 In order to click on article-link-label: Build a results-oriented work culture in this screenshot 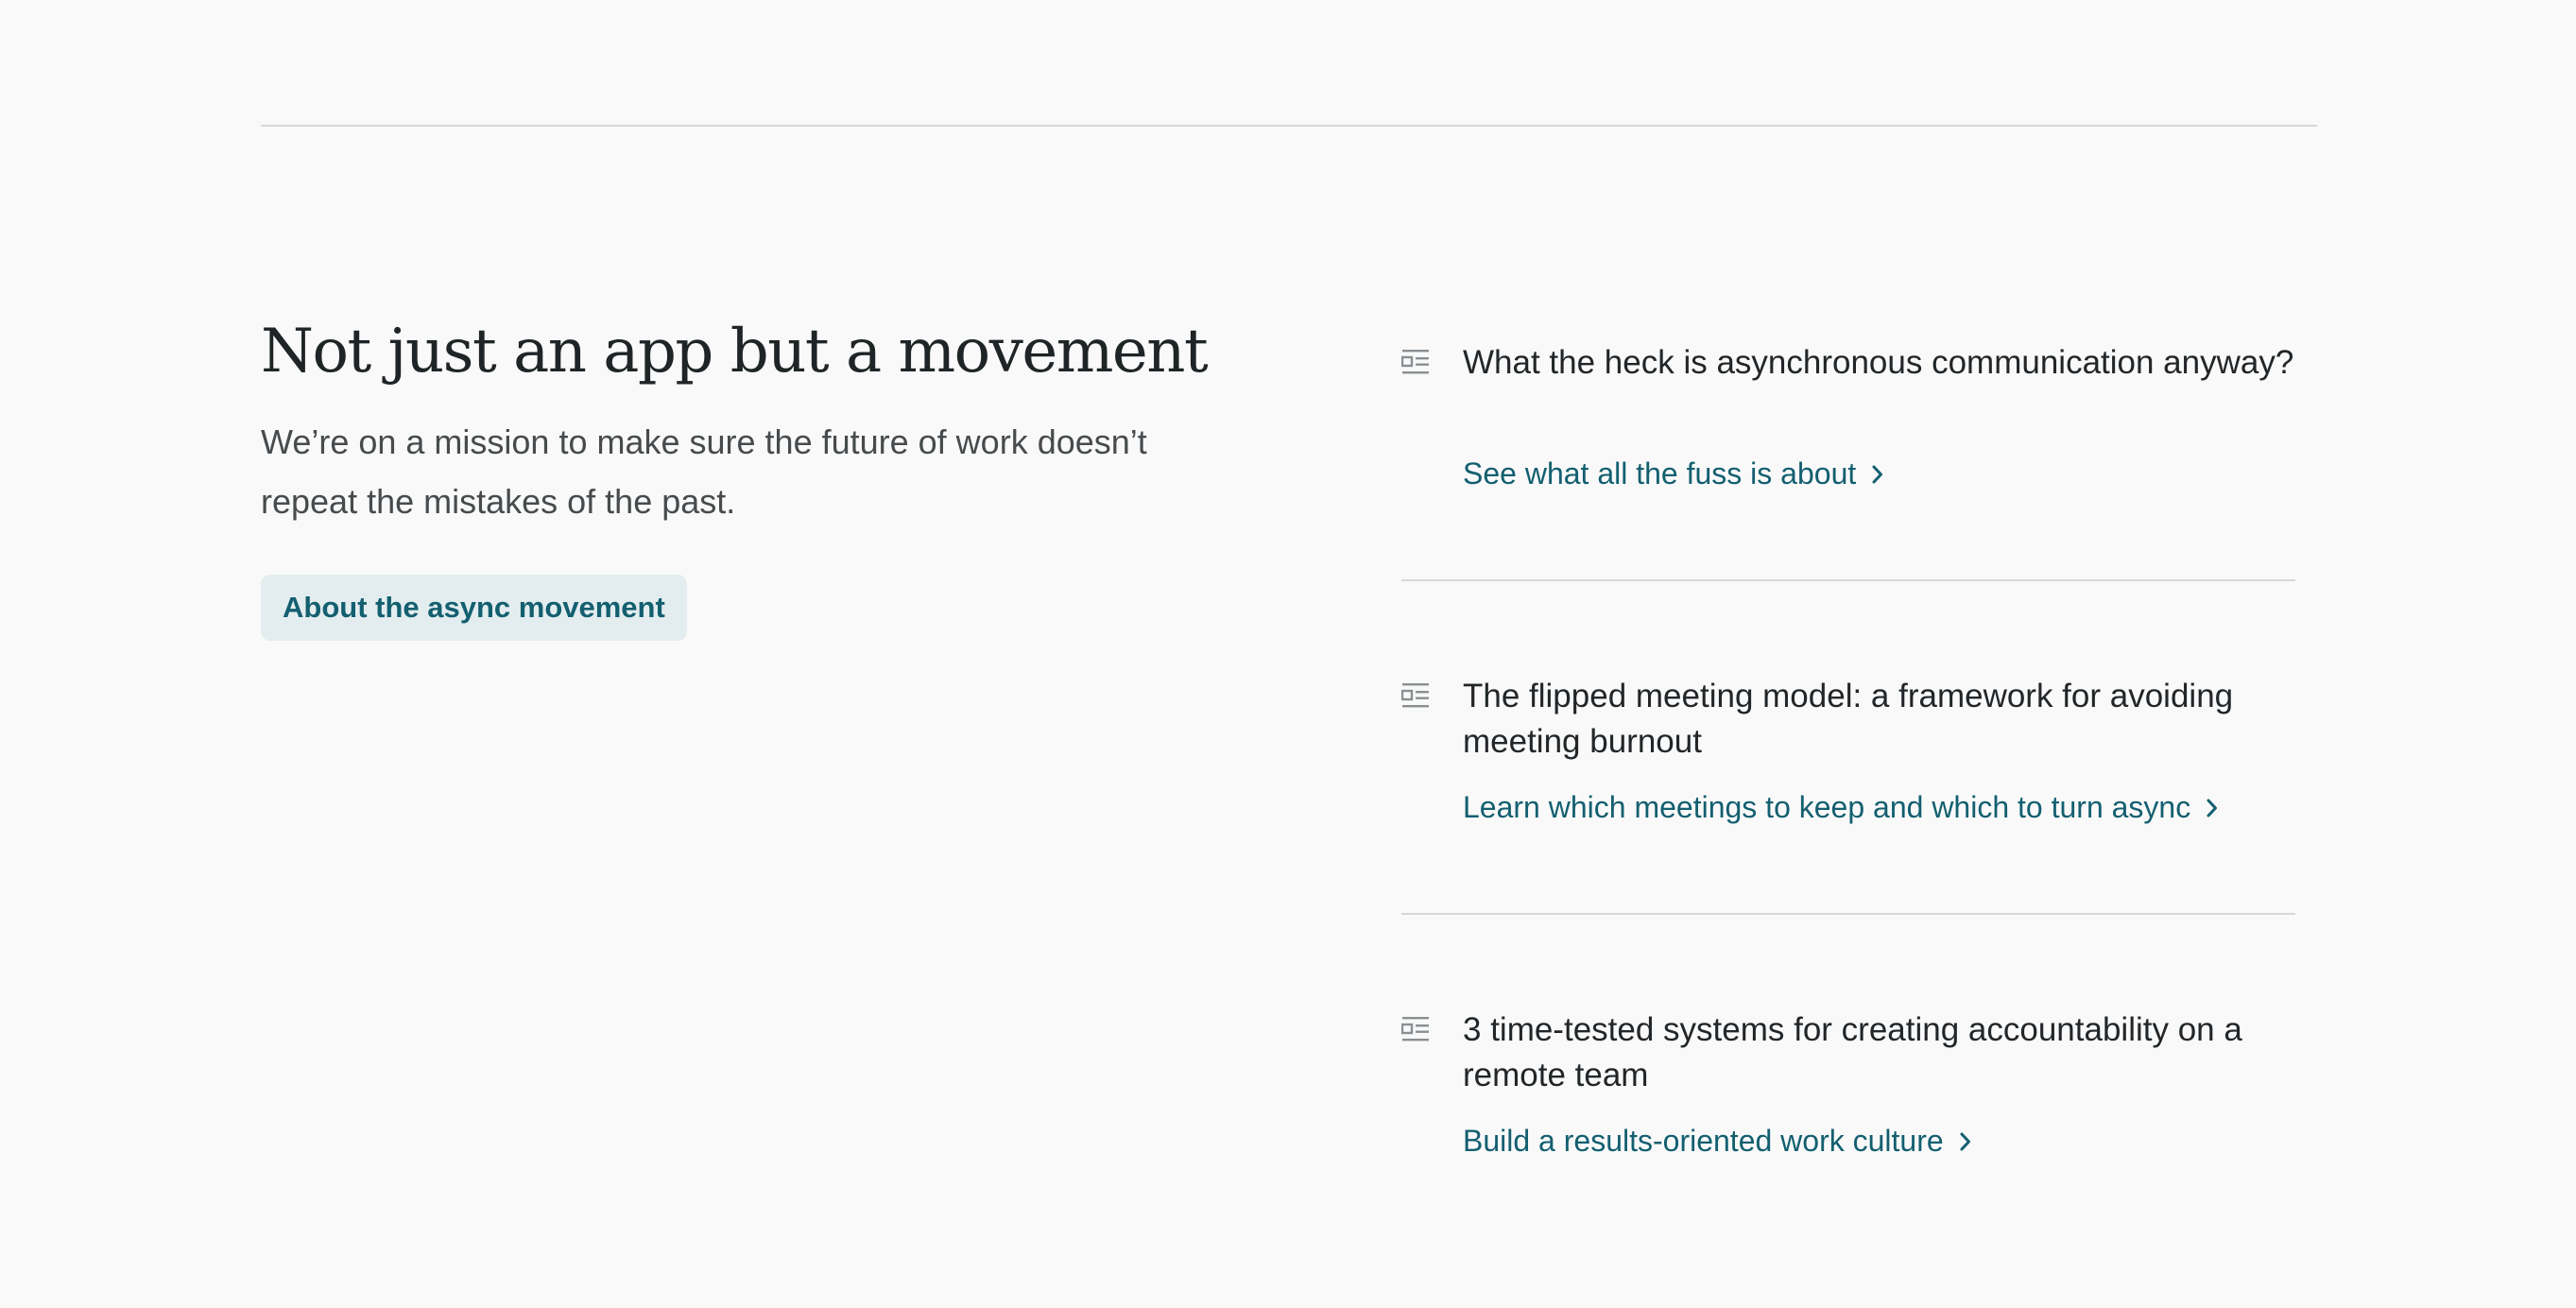, I will do `click(1703, 1141)`.